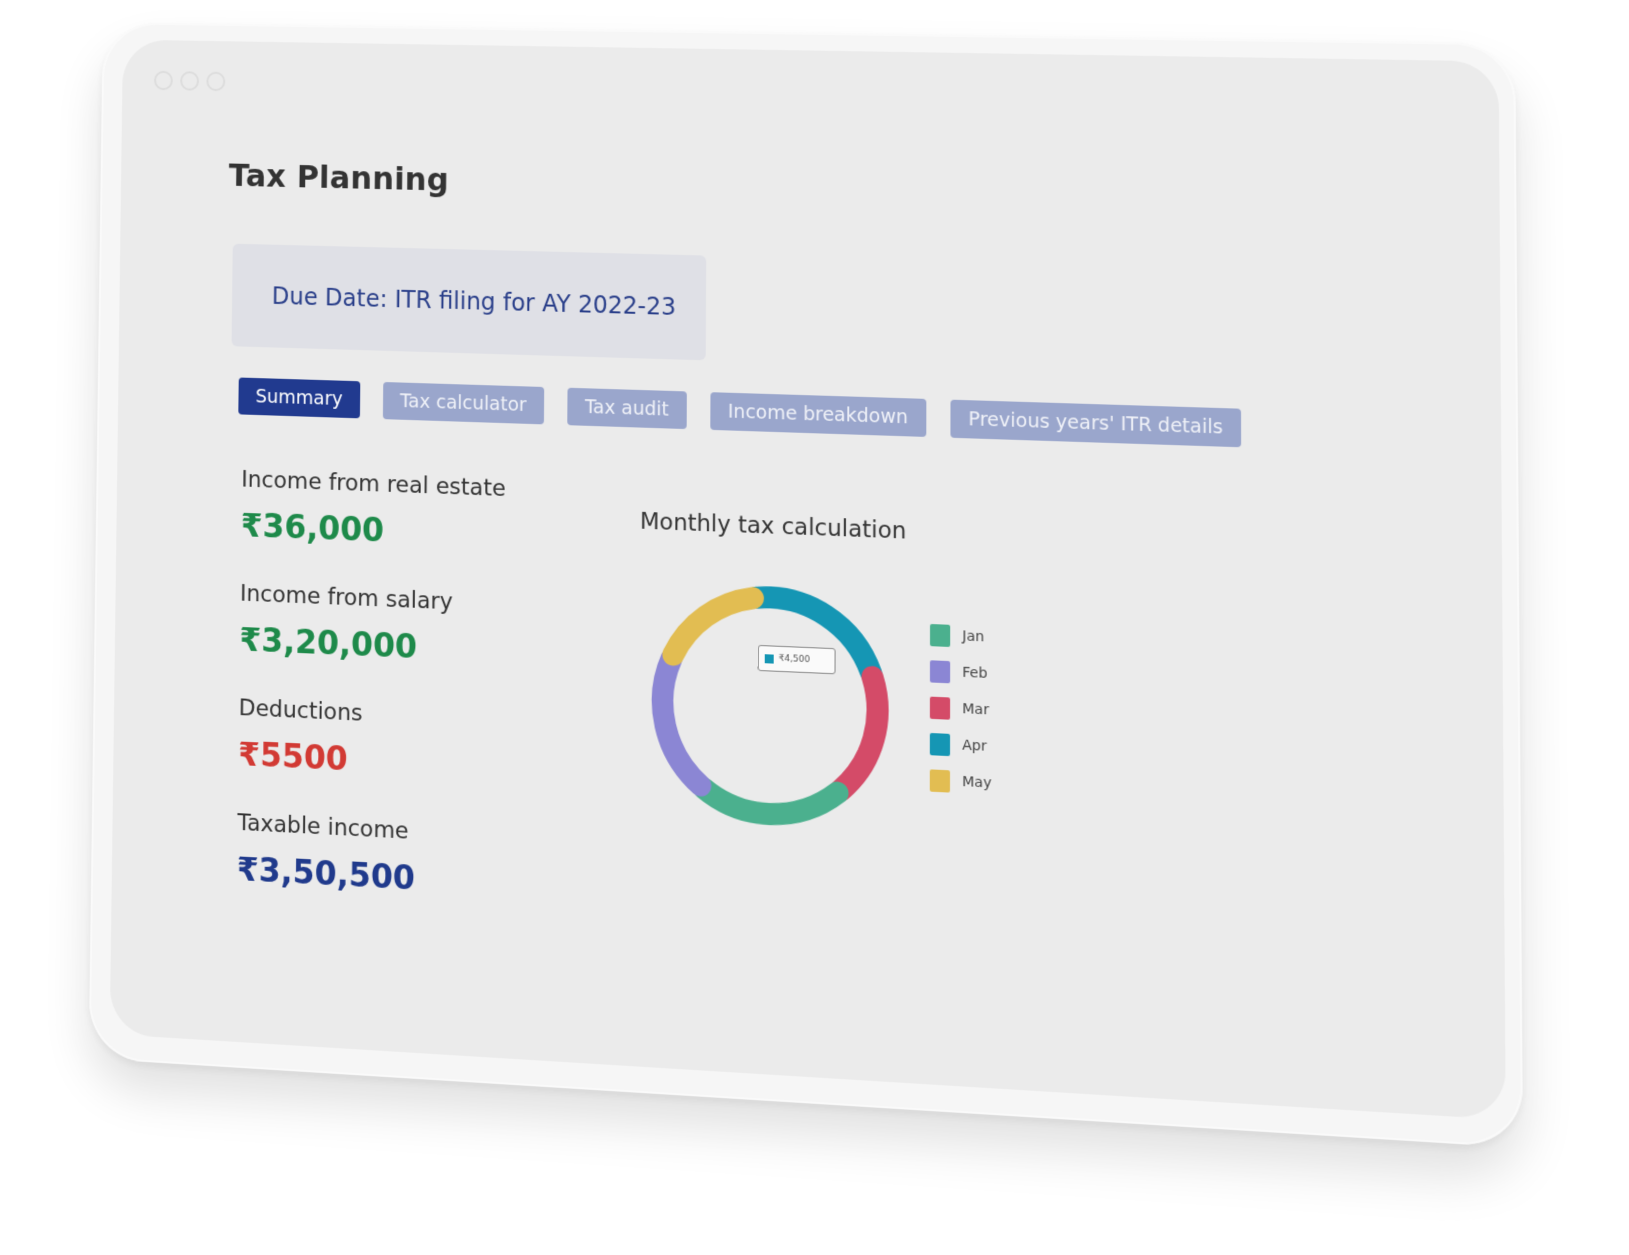 This screenshot has height=1255, width=1629. What do you see at coordinates (794, 659) in the screenshot?
I see `tooltip-value: ₹4,500` at bounding box center [794, 659].